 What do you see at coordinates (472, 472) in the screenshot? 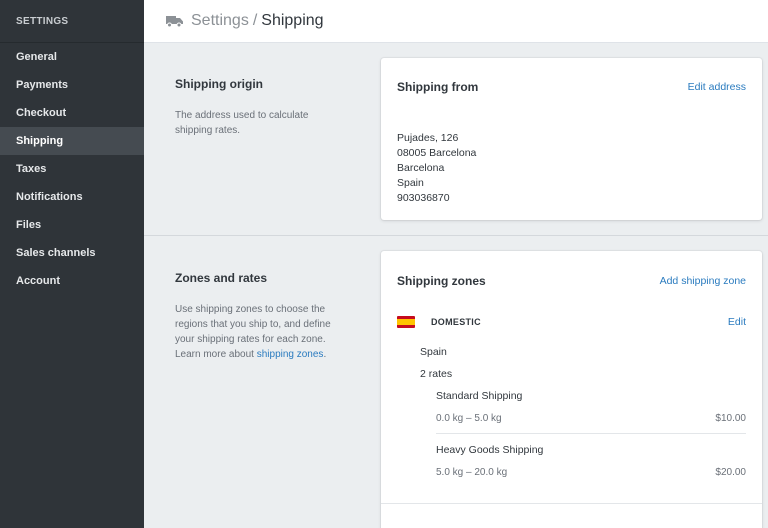
I see `rate-range: 5.0 kg – 20.0 kg` at bounding box center [472, 472].